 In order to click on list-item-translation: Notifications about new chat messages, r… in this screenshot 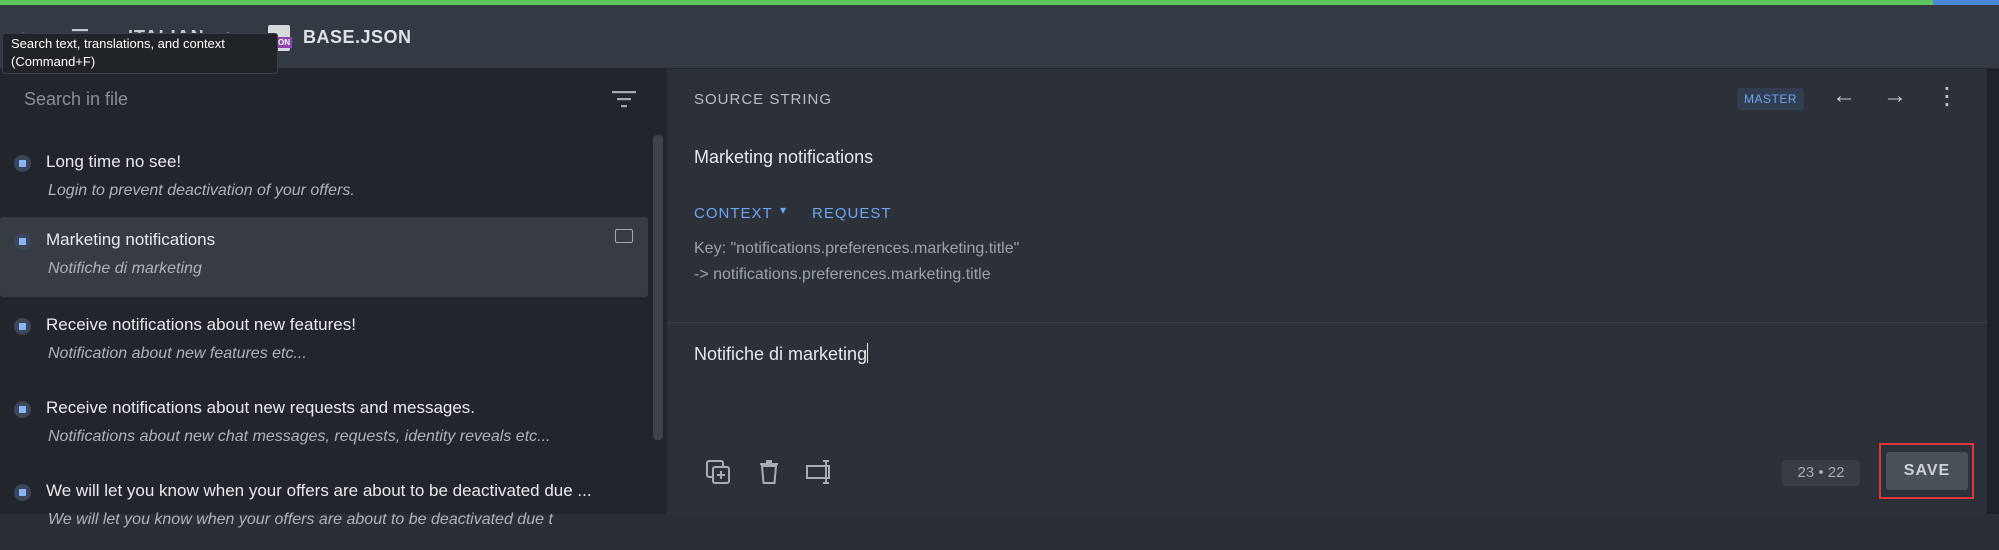, I will do `click(299, 436)`.